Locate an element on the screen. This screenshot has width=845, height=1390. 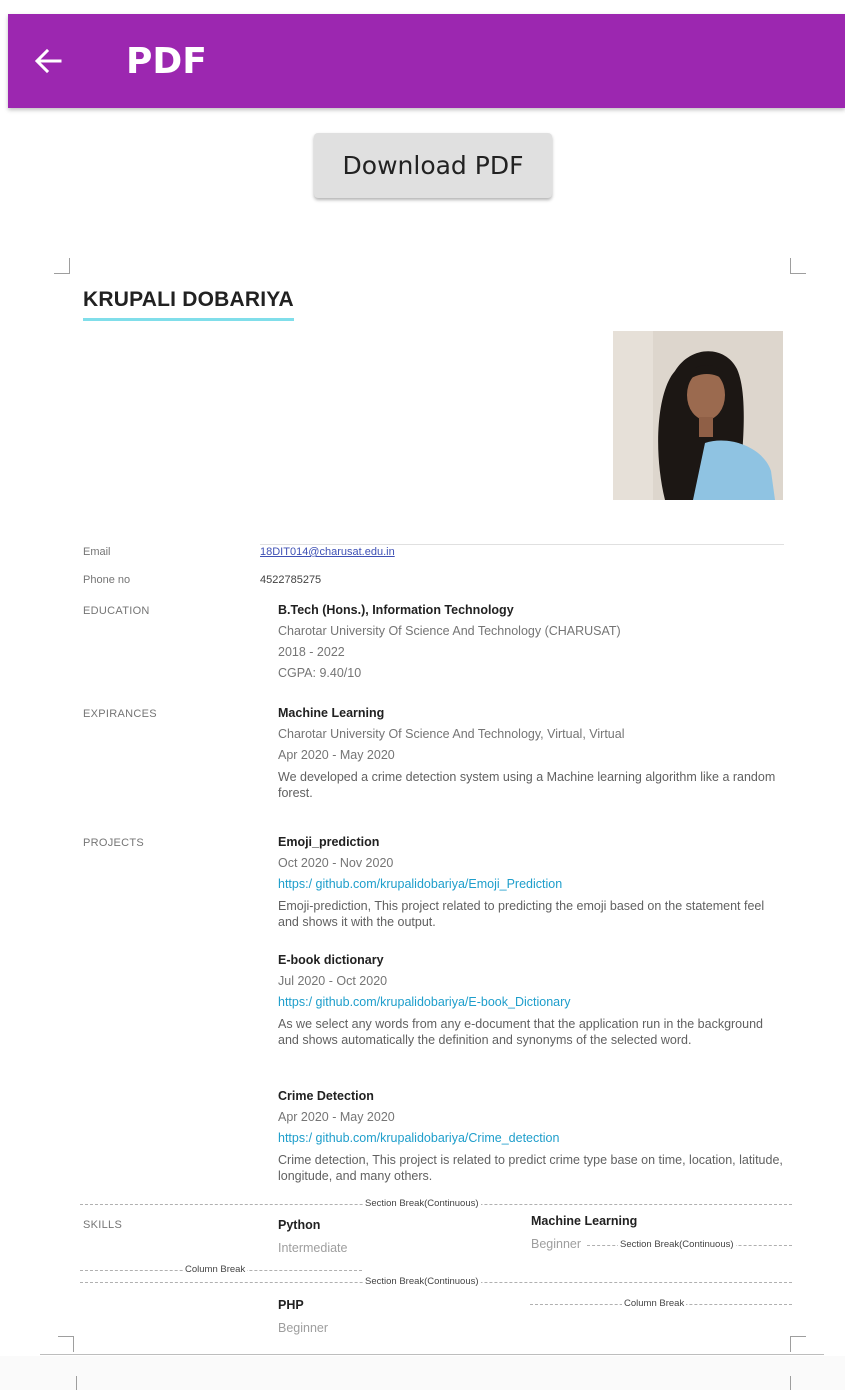
skills-label: SKILLS is located at coordinates (103, 1225).